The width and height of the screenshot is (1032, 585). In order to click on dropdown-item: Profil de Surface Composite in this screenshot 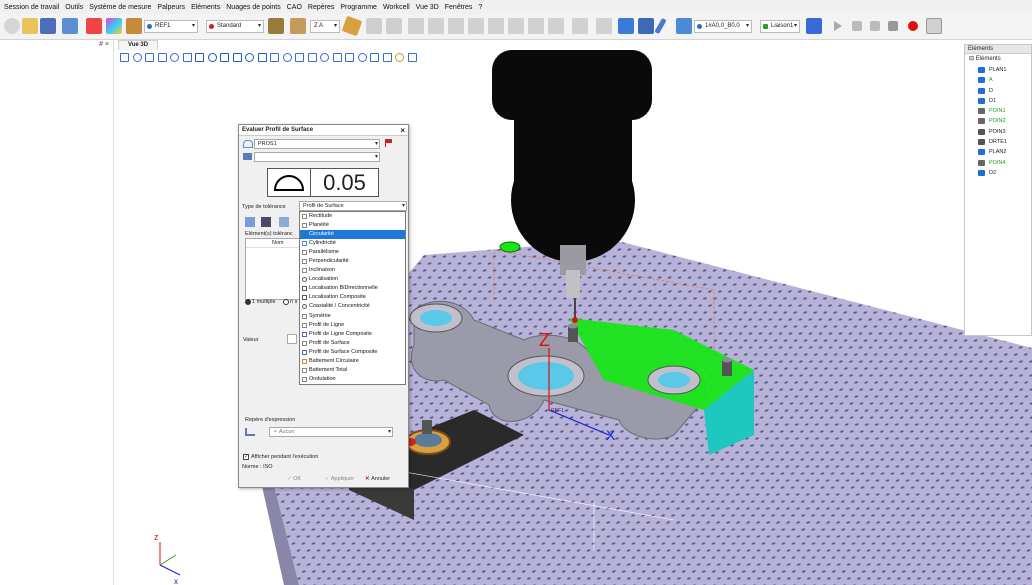, I will do `click(352, 352)`.